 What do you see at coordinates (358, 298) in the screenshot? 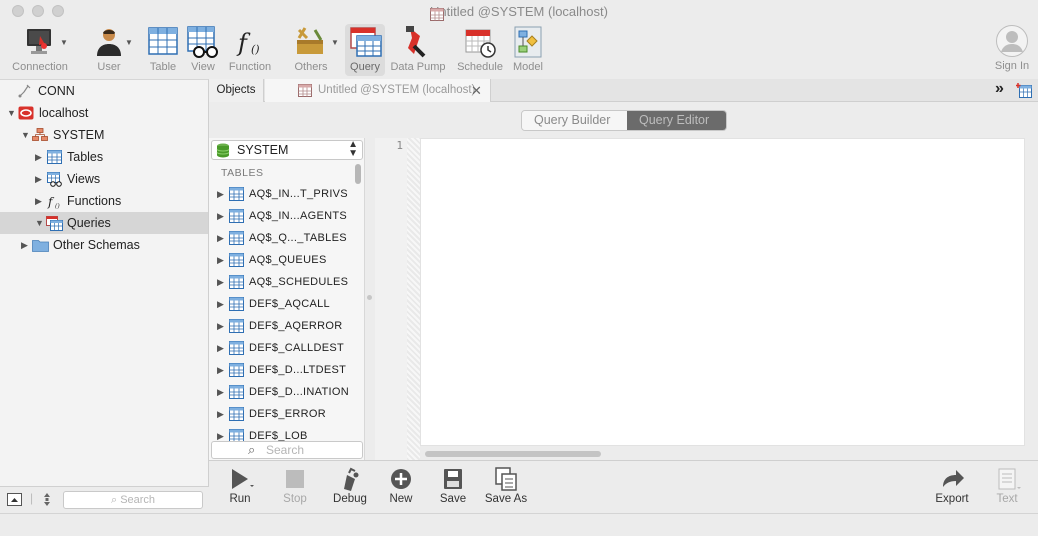
I see `object-list-scrollbar` at bounding box center [358, 298].